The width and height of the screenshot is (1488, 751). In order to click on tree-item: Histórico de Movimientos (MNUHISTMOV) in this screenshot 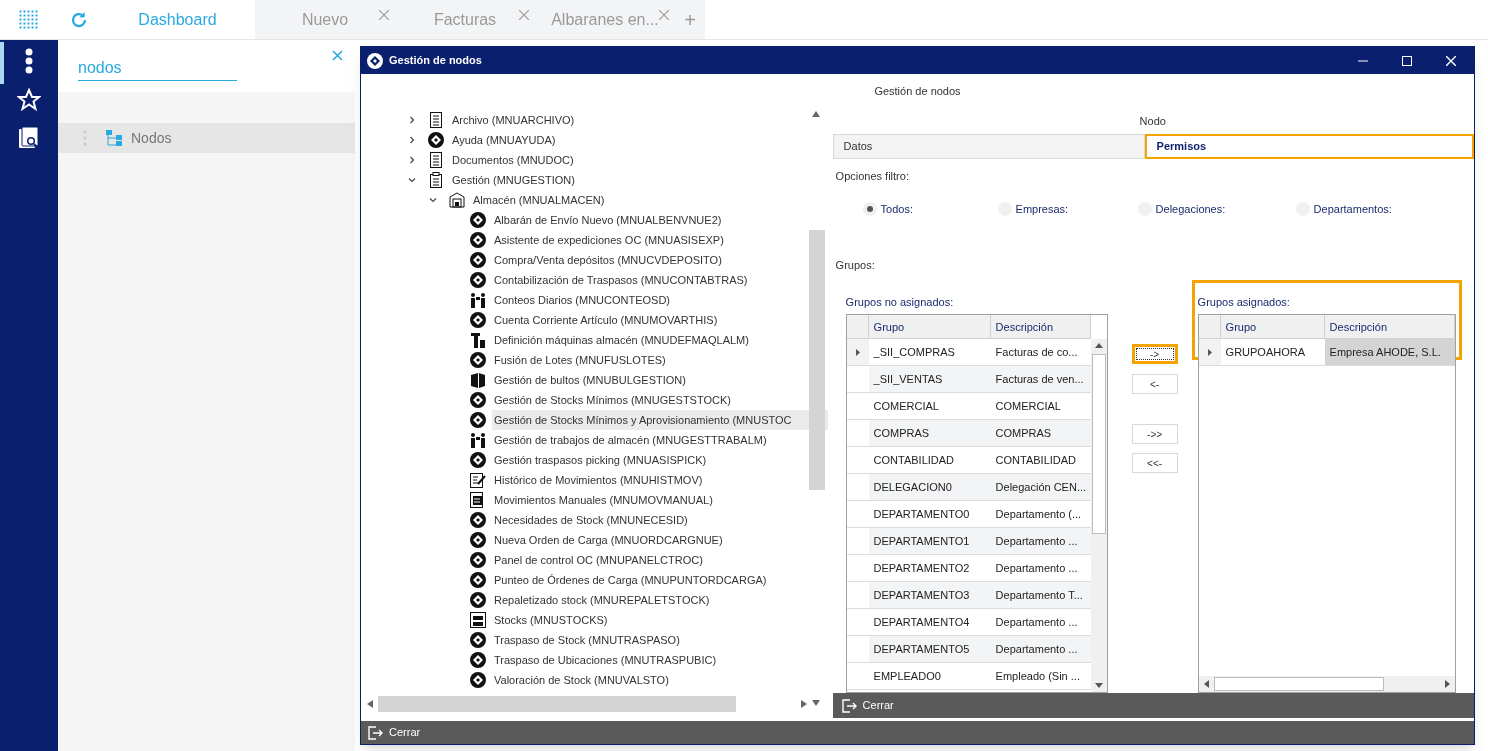, I will do `click(660, 480)`.